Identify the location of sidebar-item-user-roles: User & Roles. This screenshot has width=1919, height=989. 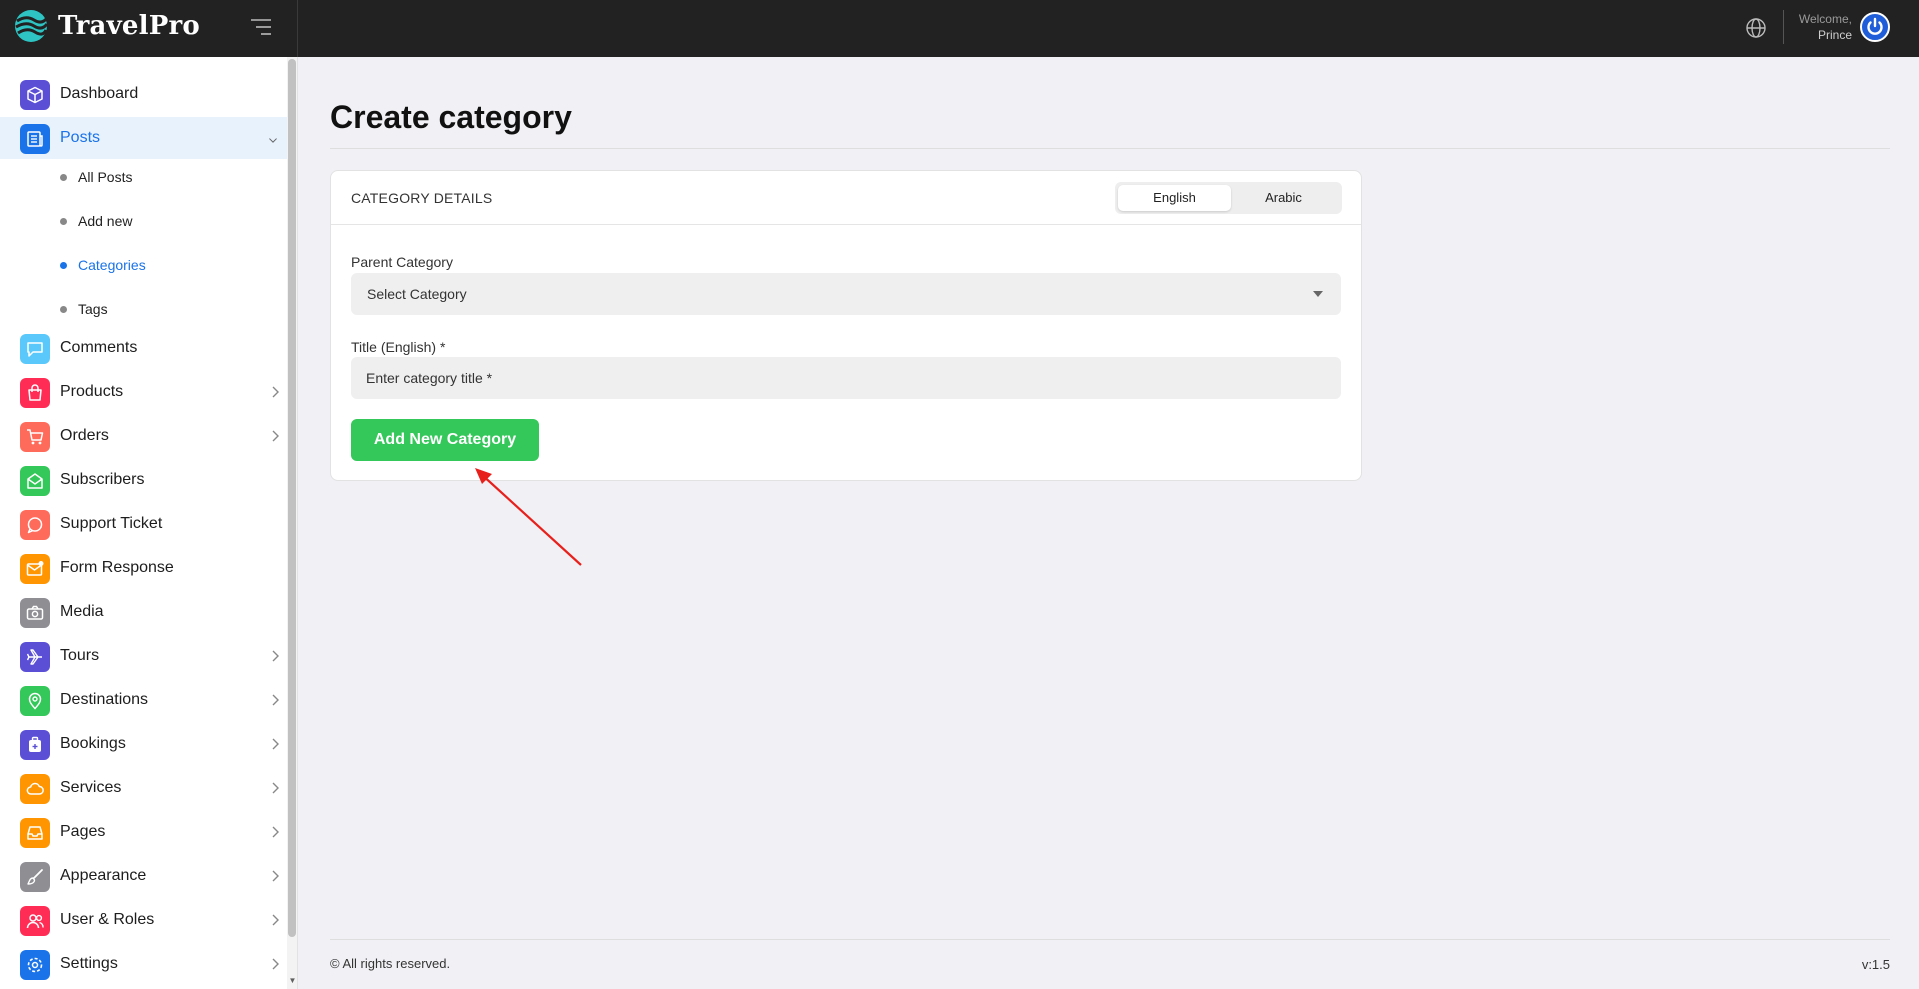
(143, 920).